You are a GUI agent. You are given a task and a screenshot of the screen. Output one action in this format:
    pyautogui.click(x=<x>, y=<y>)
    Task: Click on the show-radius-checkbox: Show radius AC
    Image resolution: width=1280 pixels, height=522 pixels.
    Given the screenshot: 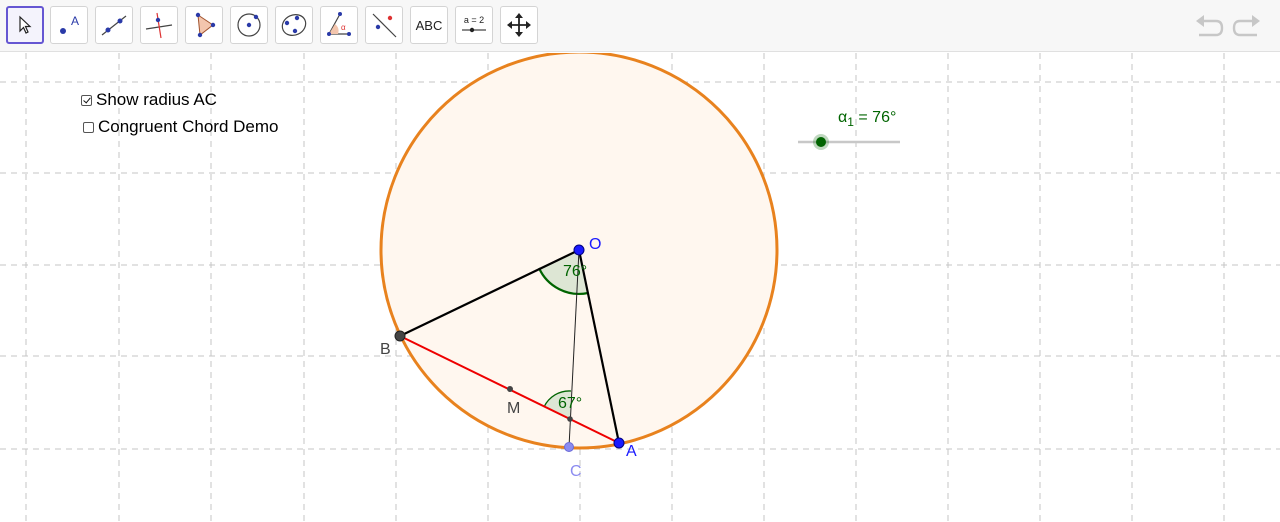 What is the action you would take?
    pyautogui.click(x=149, y=100)
    